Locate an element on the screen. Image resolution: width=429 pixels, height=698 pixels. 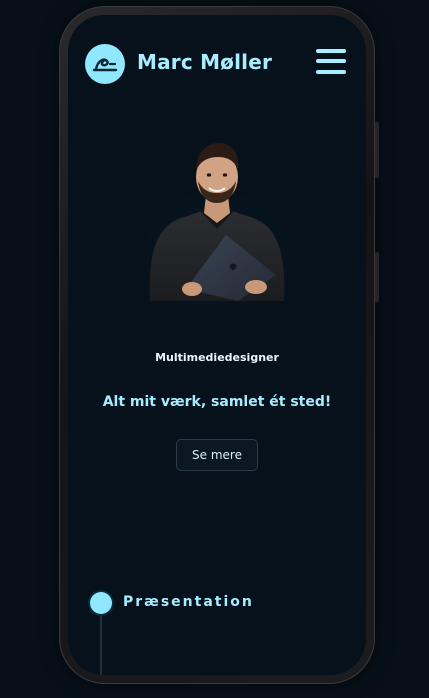
signature-logo-icon is located at coordinates (105, 64).